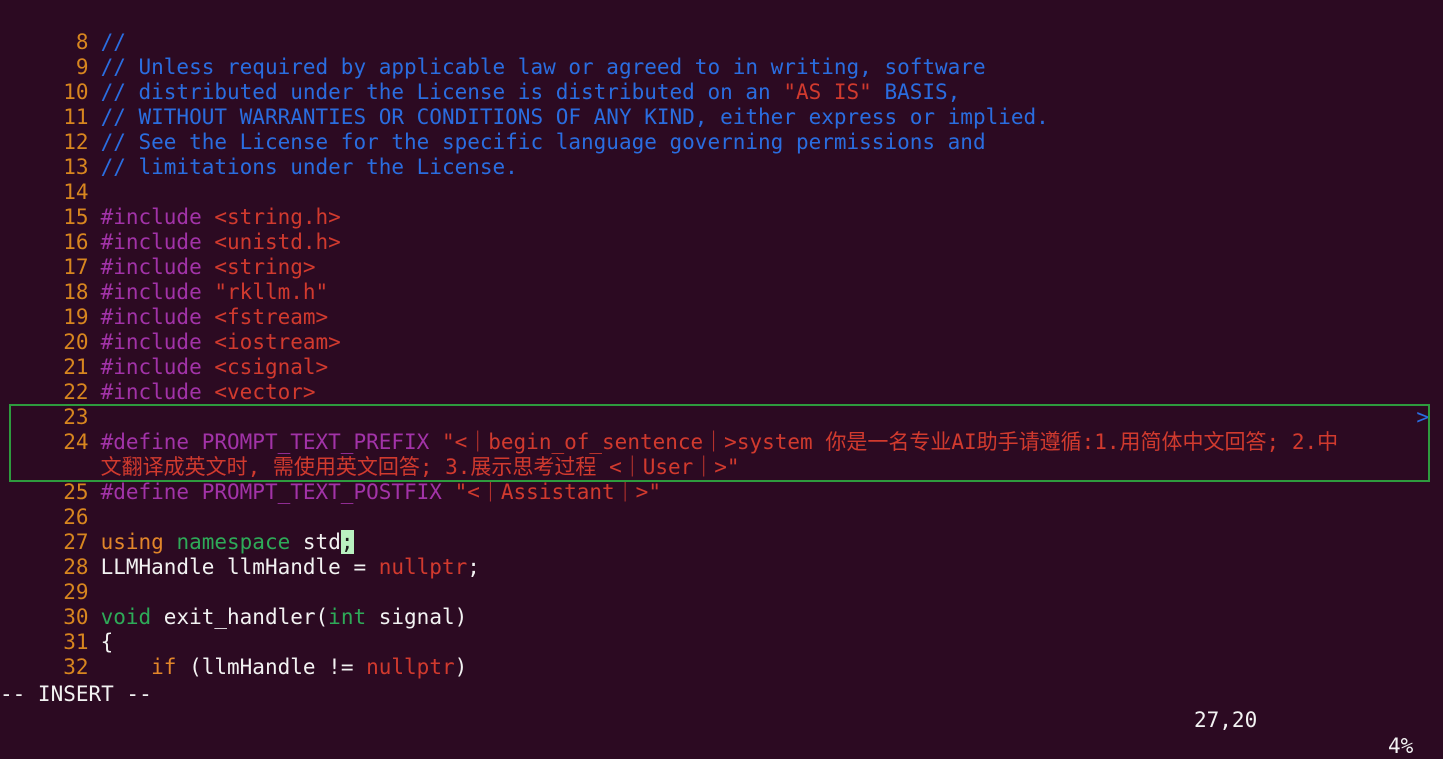  Describe the element at coordinates (721, 29) in the screenshot. I see `code-line-8: 8//` at that location.